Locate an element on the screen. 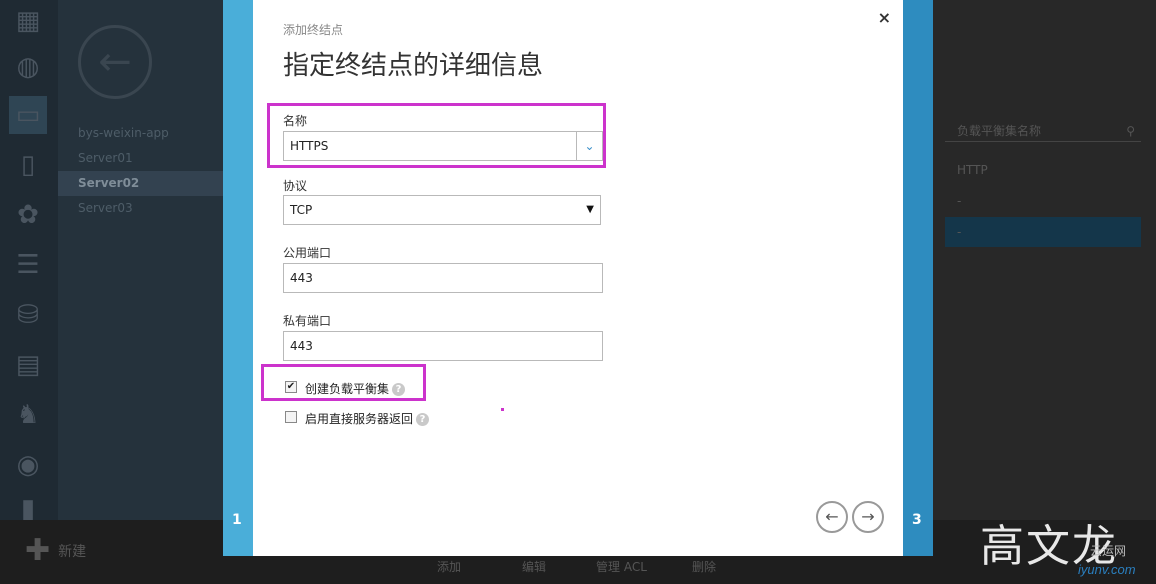 Image resolution: width=1156 pixels, height=584 pixels. dsr-label: 启用直接服务器返回? is located at coordinates (367, 418).